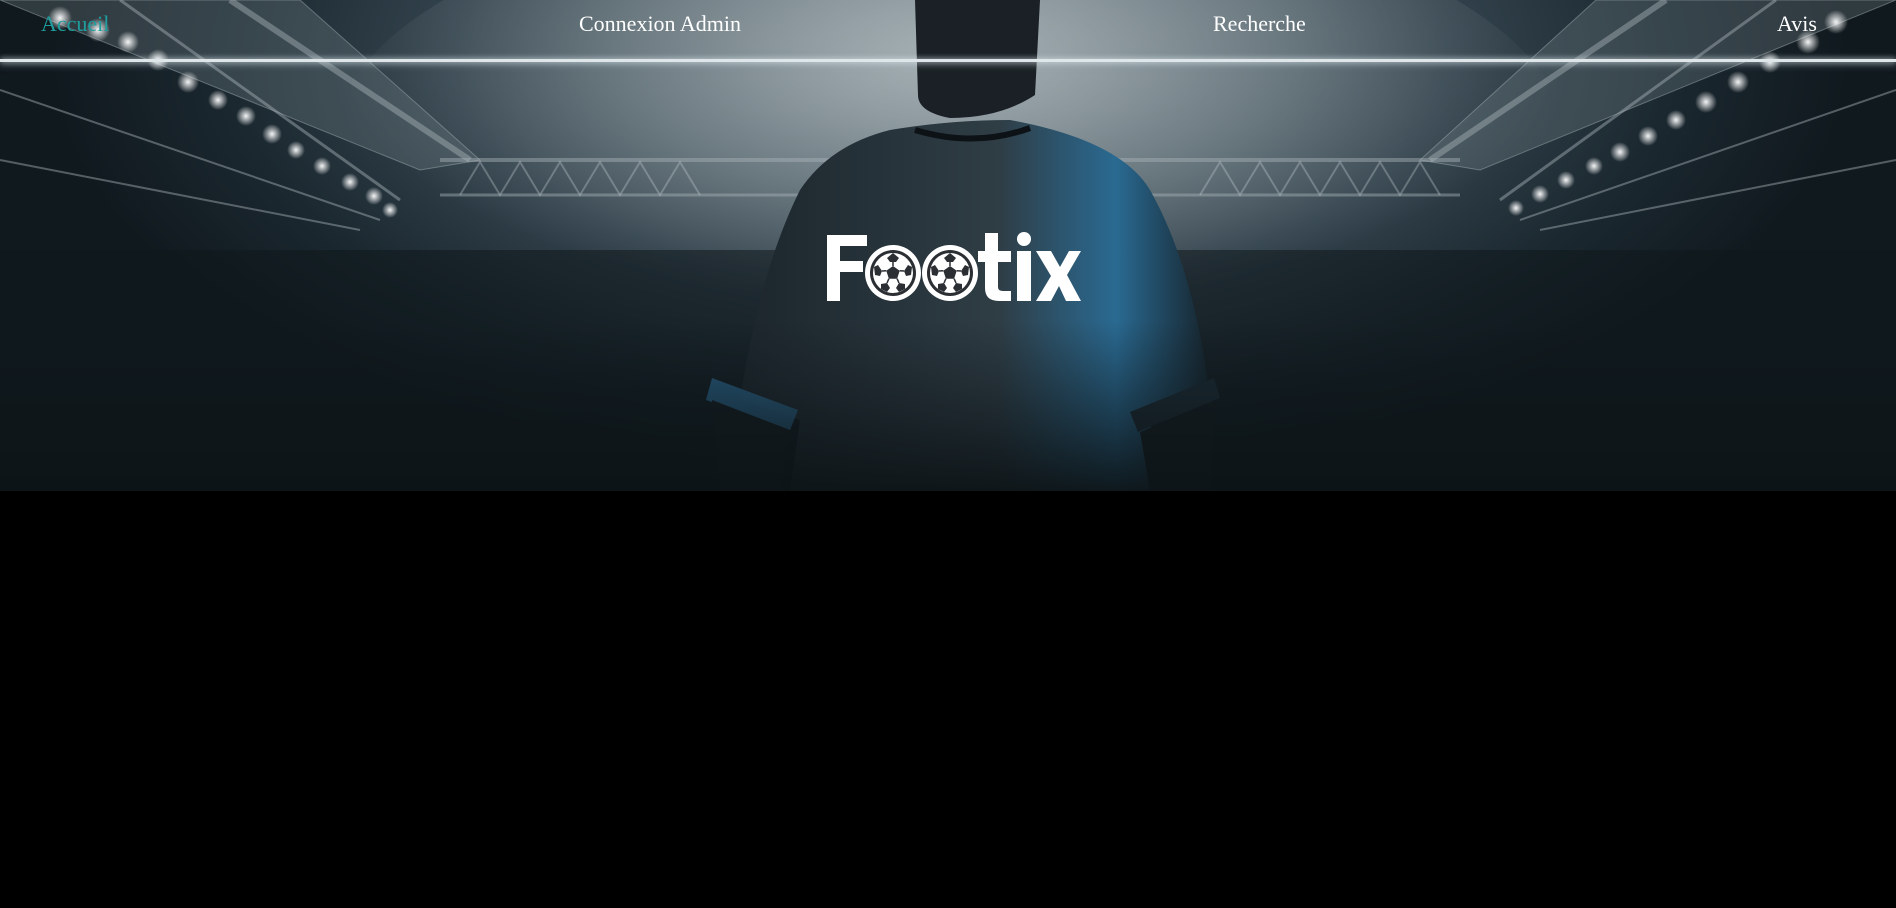  I want to click on nav-link-recherche: Recherche, so click(1259, 23).